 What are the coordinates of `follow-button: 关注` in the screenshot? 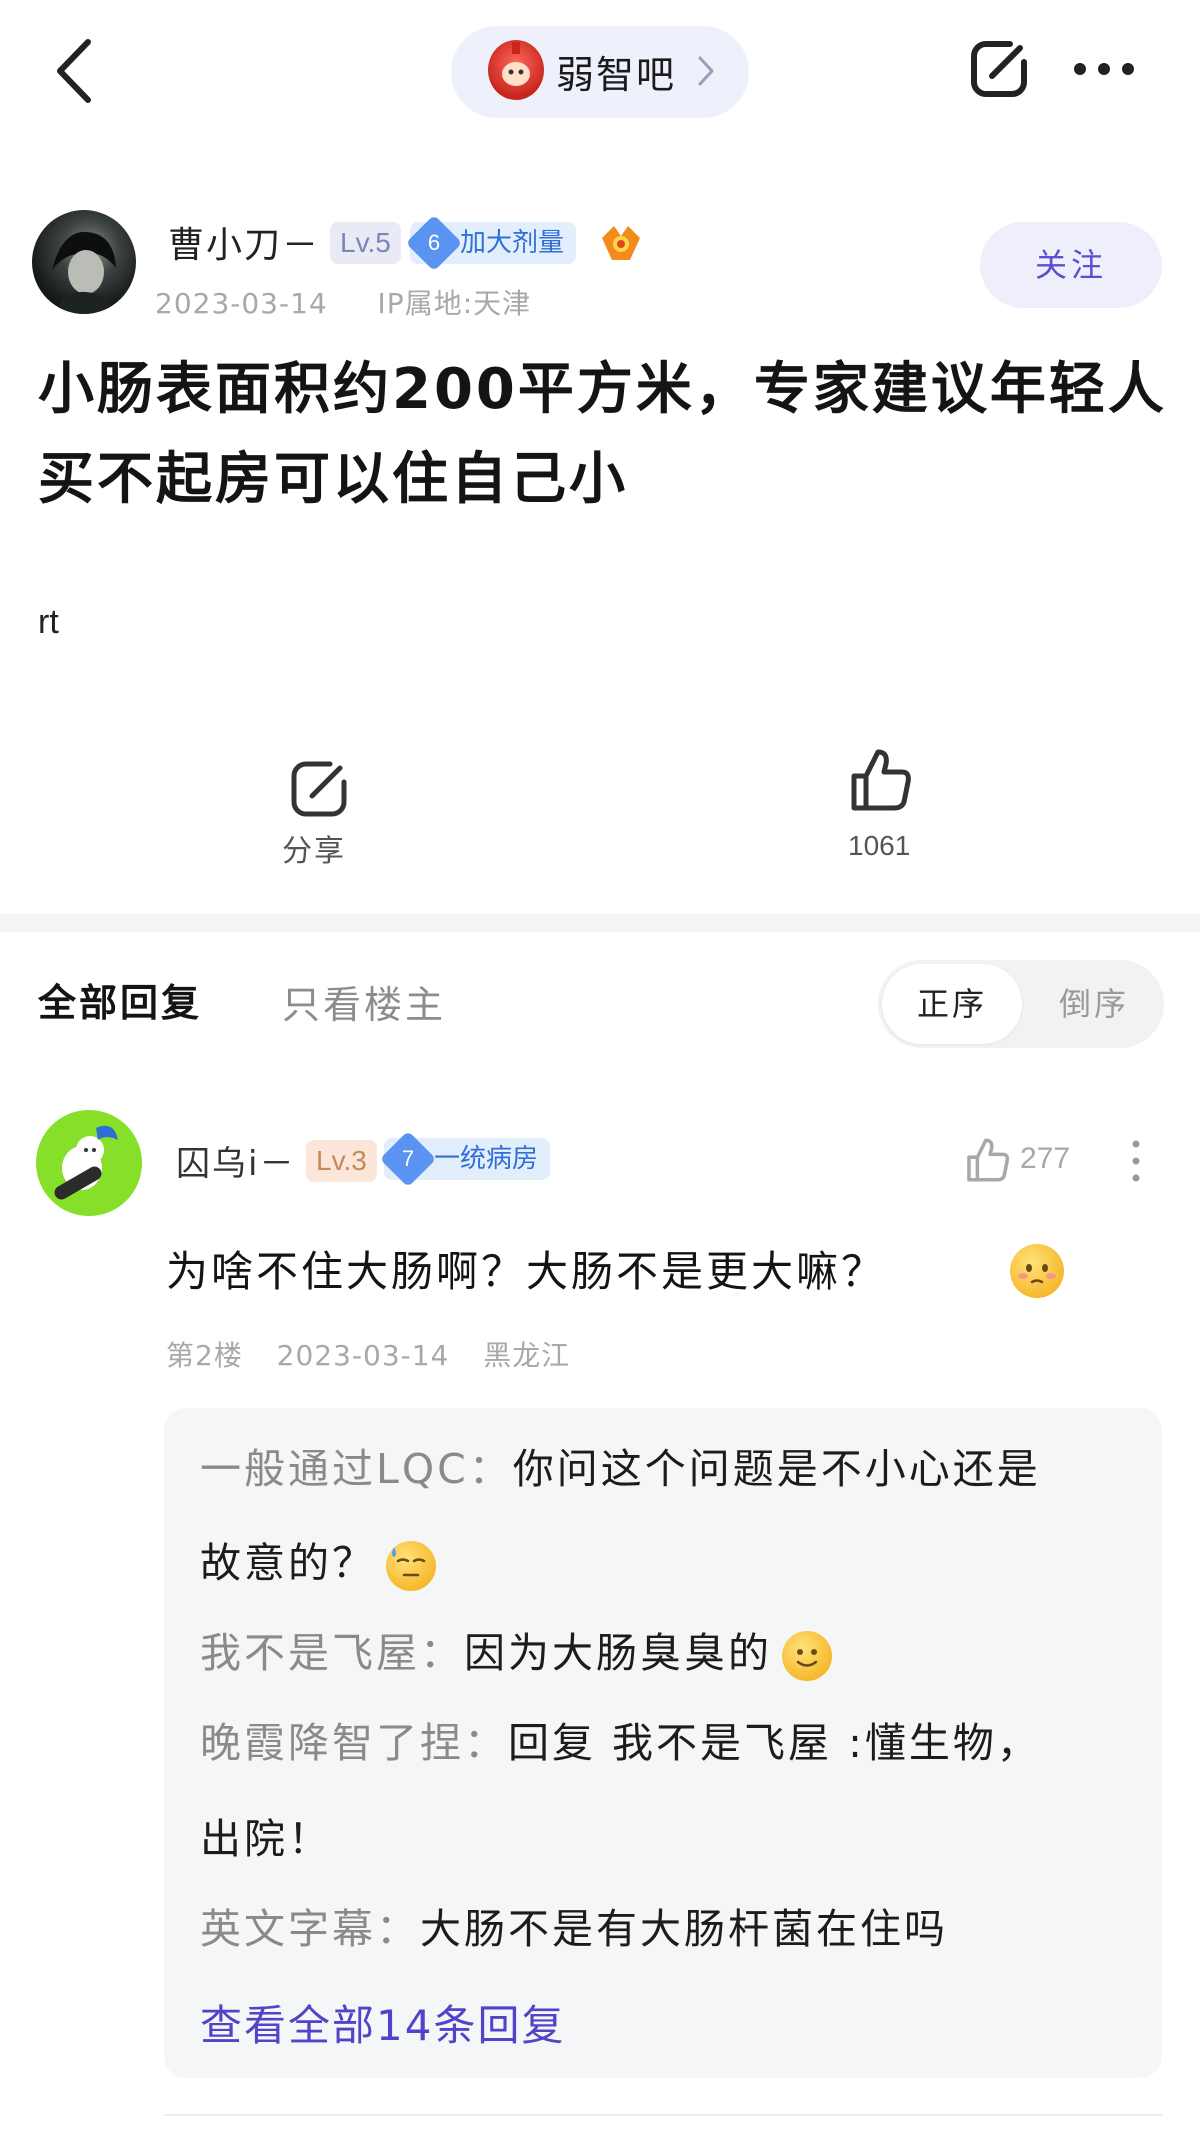 It's located at (1071, 265).